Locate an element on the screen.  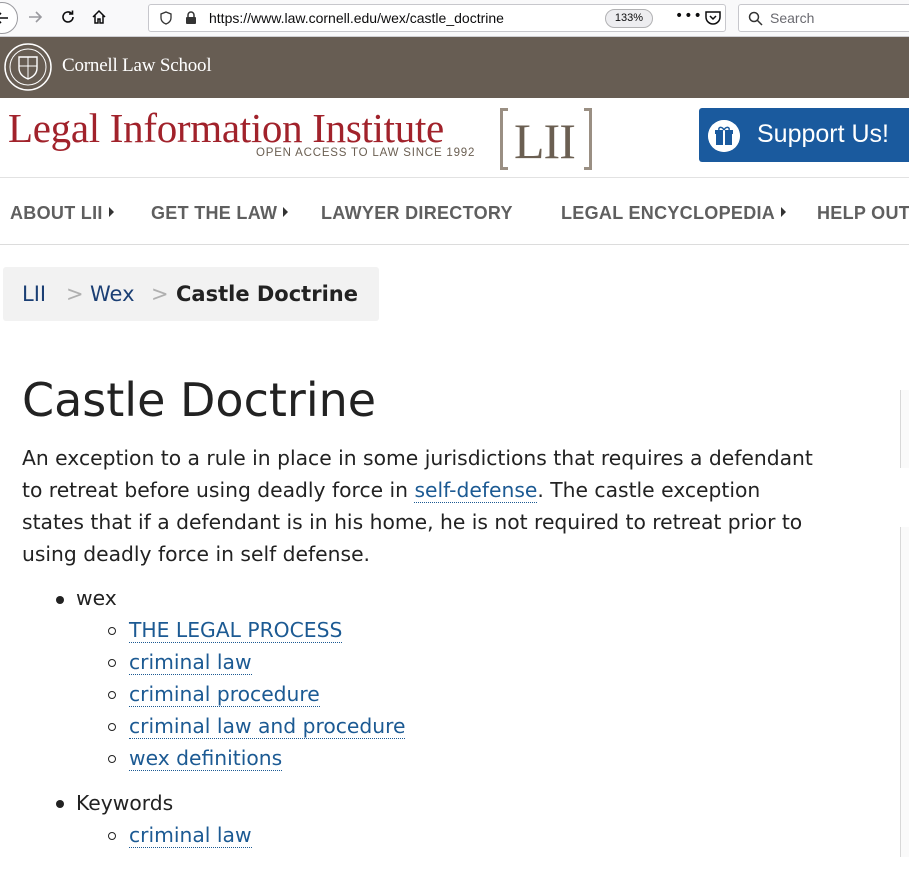
zoom-level-badge: 133% is located at coordinates (629, 18).